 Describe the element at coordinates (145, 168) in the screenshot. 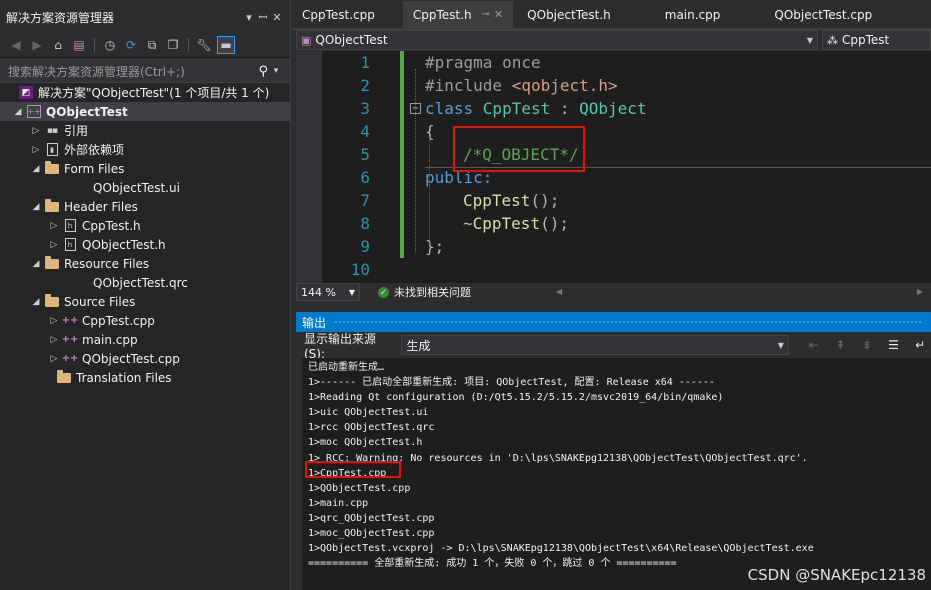

I see `tree-node-form-files: ◢ Form Files` at that location.